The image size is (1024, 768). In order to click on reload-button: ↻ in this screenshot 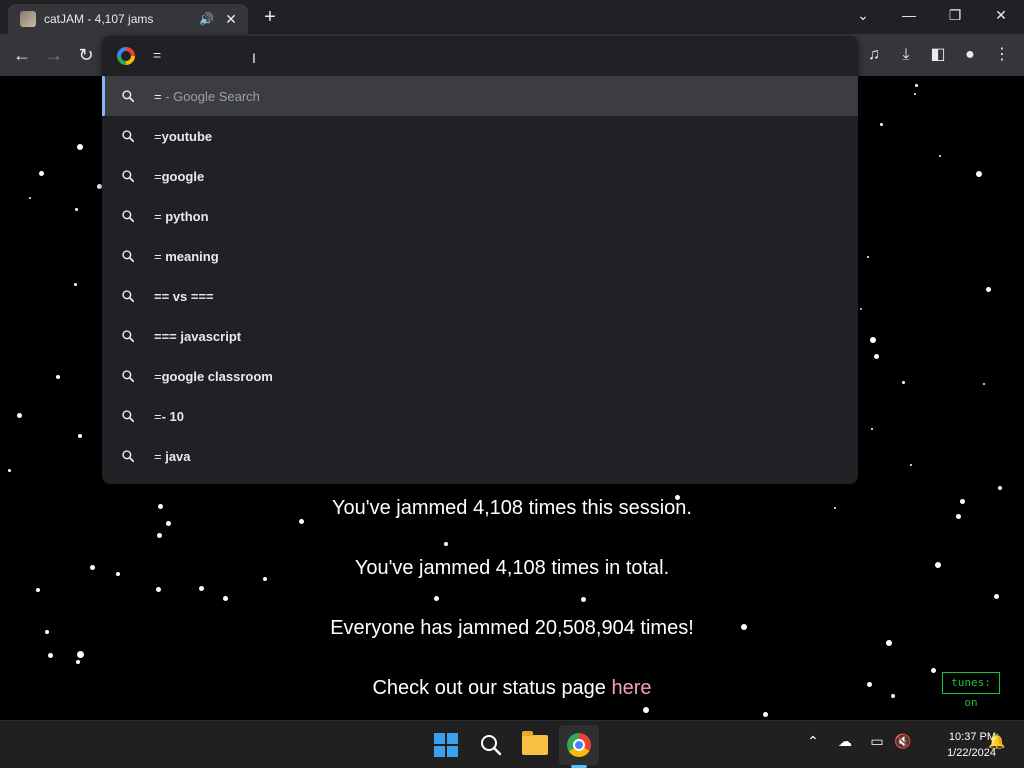, I will do `click(86, 55)`.